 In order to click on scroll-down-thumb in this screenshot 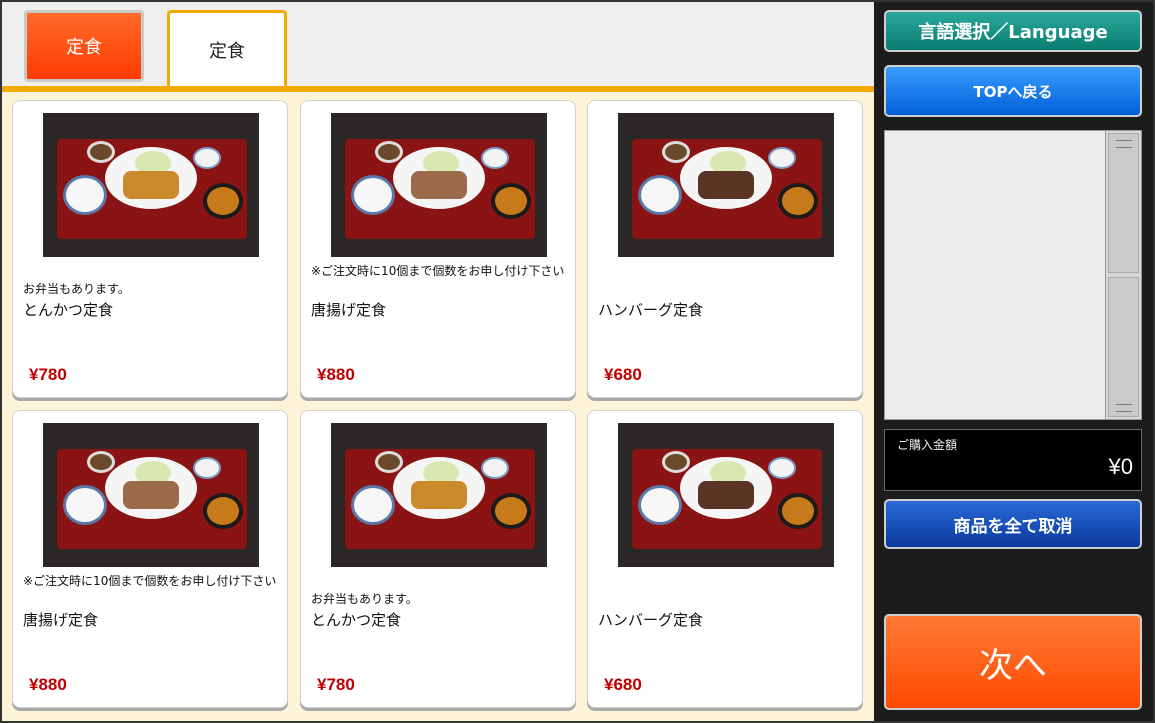, I will do `click(1123, 347)`.